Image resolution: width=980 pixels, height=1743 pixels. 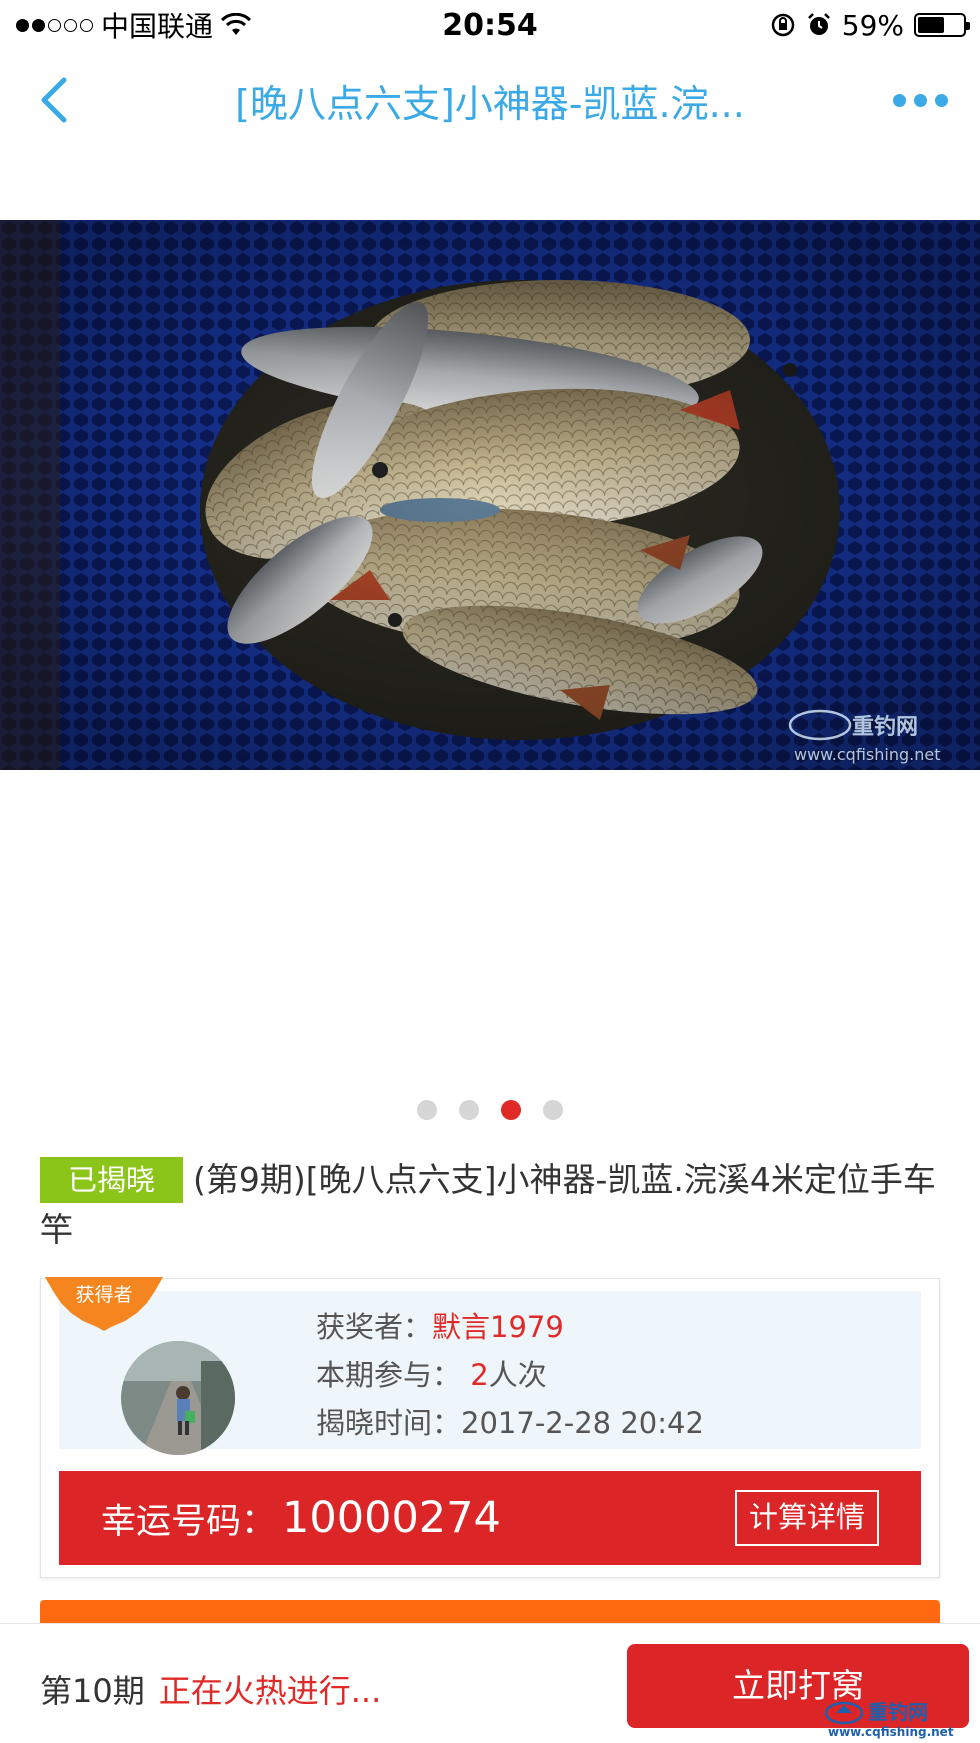 I want to click on participation-unit: 人次, so click(x=517, y=1375).